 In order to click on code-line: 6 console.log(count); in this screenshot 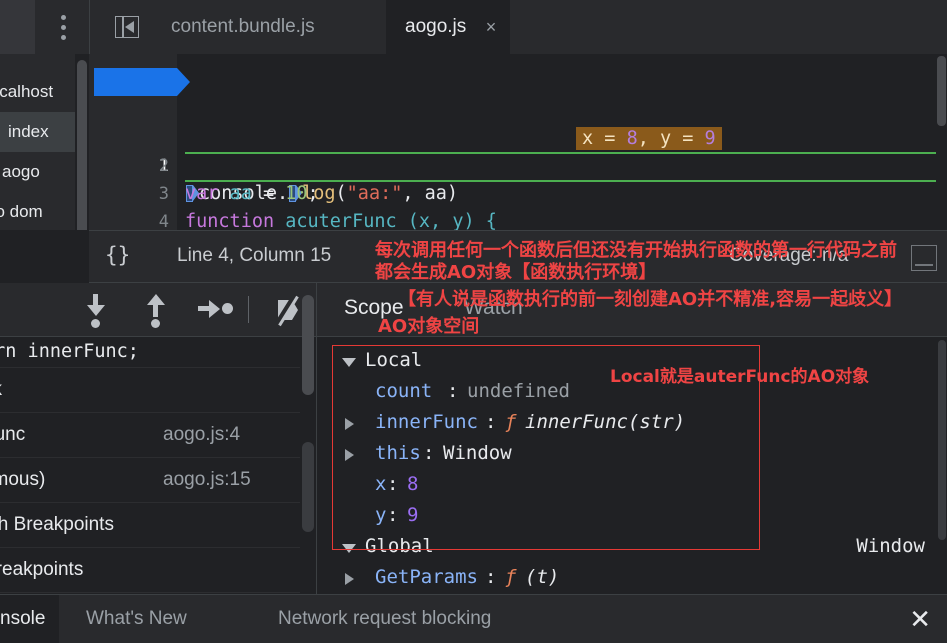, I will do `click(518, 219)`.